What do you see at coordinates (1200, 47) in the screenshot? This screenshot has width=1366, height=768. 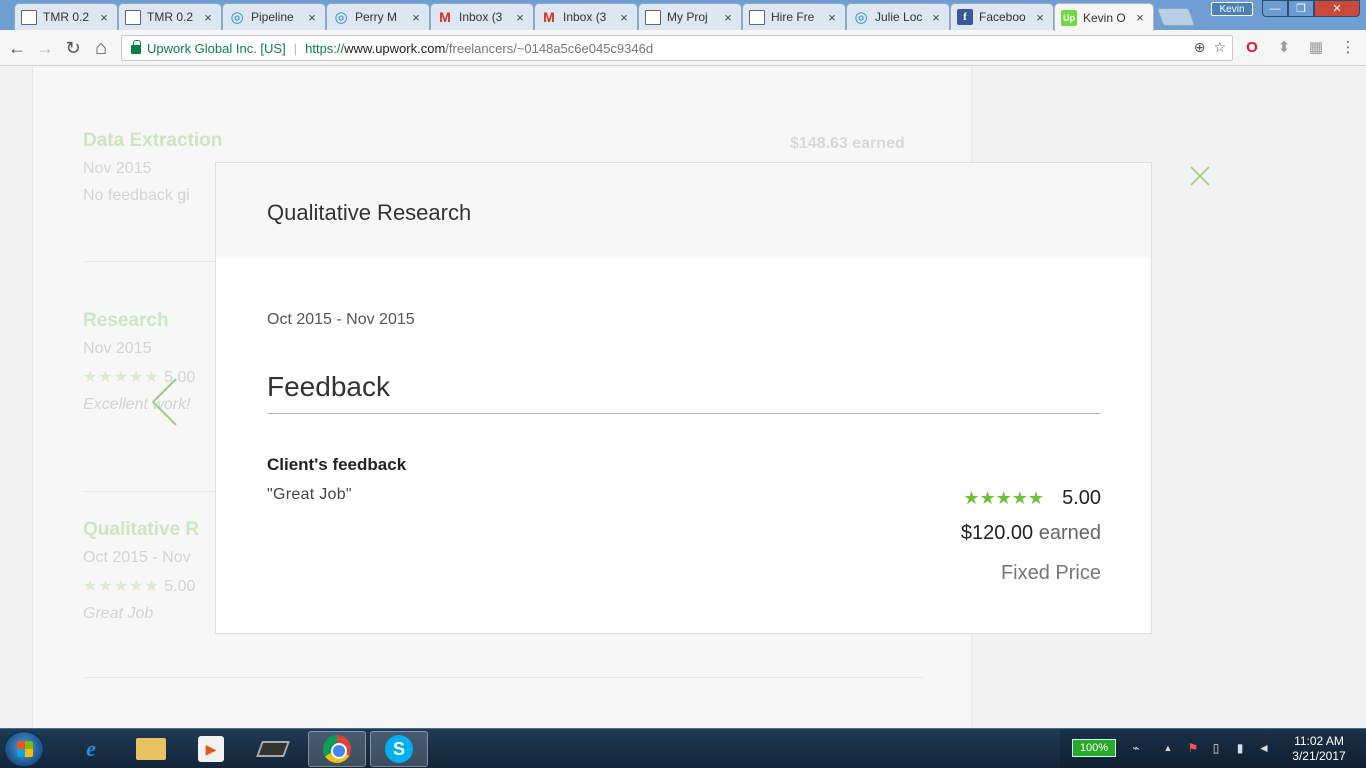 I see `zoom-icon: ⊕` at bounding box center [1200, 47].